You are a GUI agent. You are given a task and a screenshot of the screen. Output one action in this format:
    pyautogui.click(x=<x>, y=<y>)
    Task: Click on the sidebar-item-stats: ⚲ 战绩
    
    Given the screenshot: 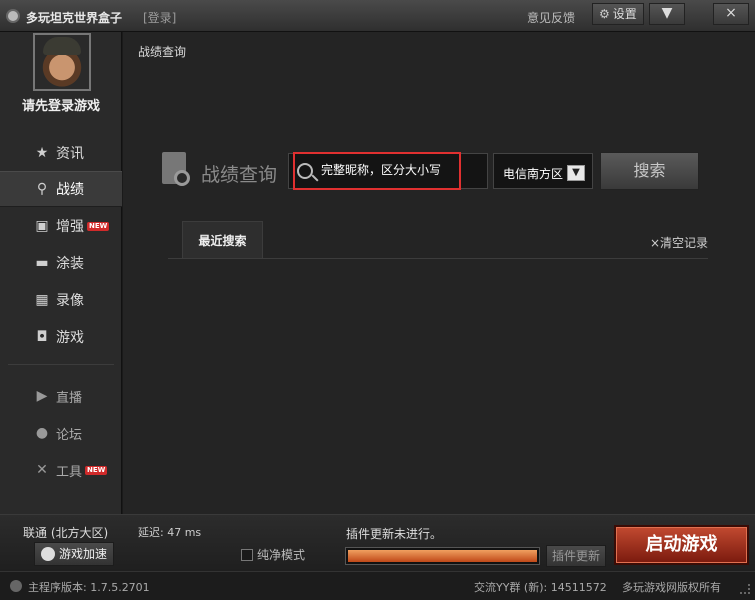 What is the action you would take?
    pyautogui.click(x=61, y=189)
    